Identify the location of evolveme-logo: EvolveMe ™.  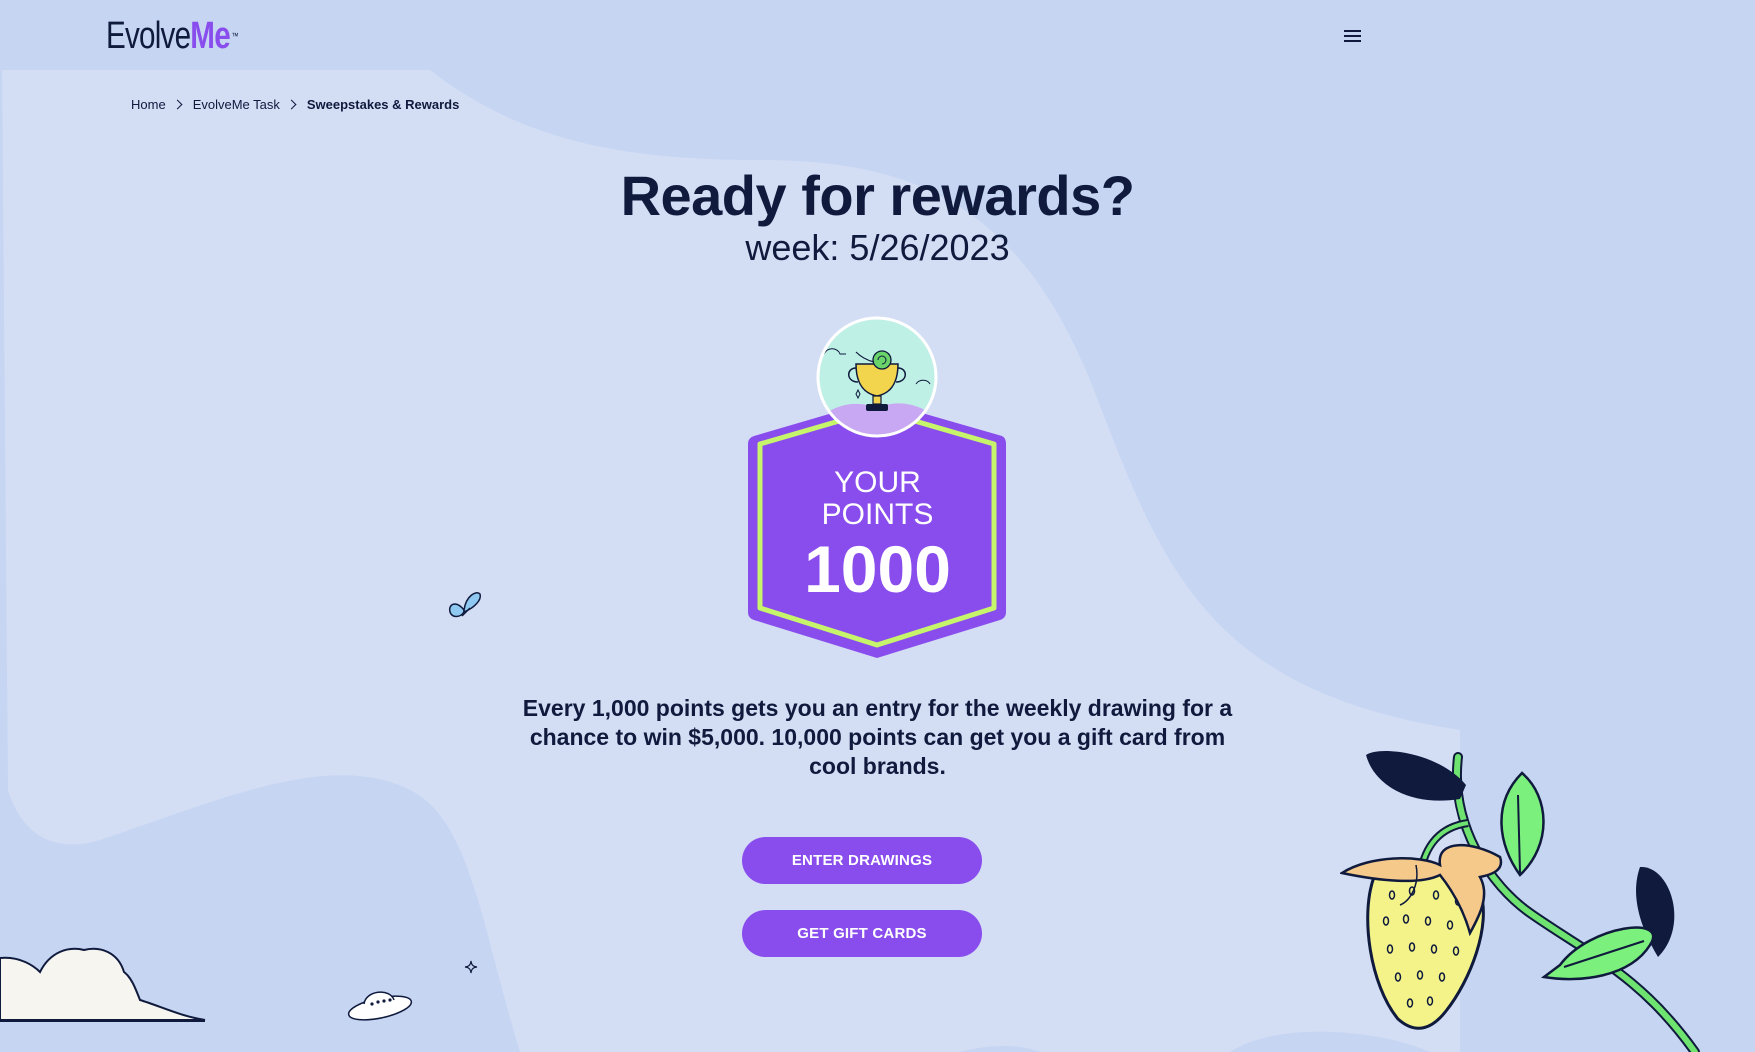
(172, 36).